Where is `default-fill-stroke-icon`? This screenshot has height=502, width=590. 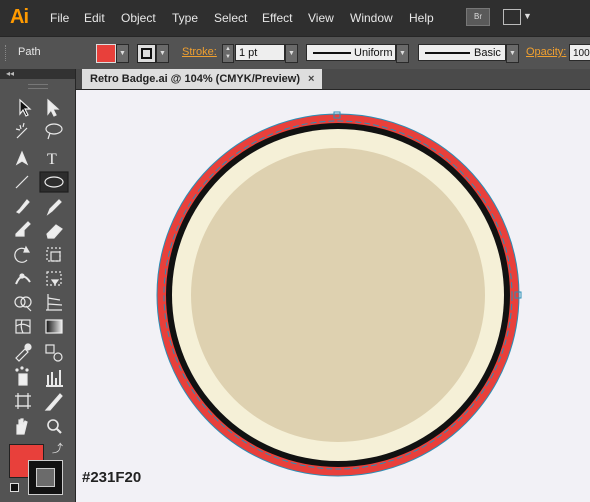 default-fill-stroke-icon is located at coordinates (14, 487).